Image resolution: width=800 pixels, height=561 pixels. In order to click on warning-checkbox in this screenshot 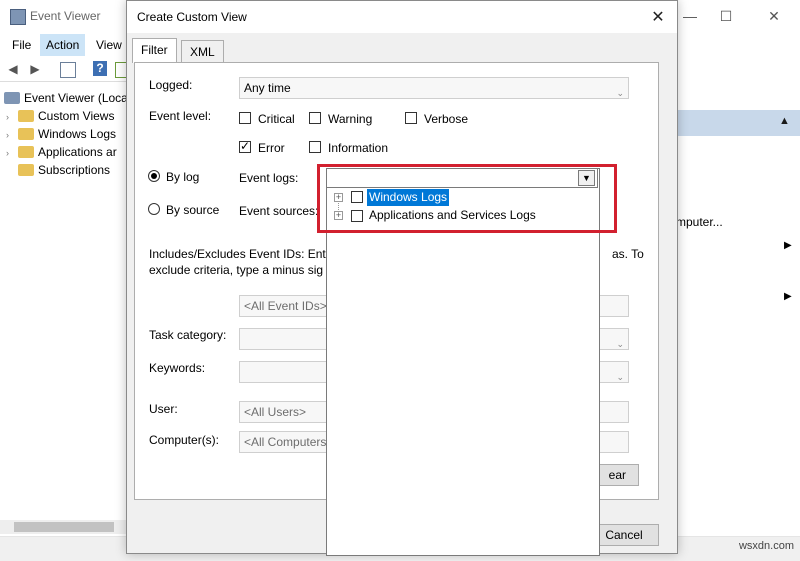, I will do `click(315, 118)`.